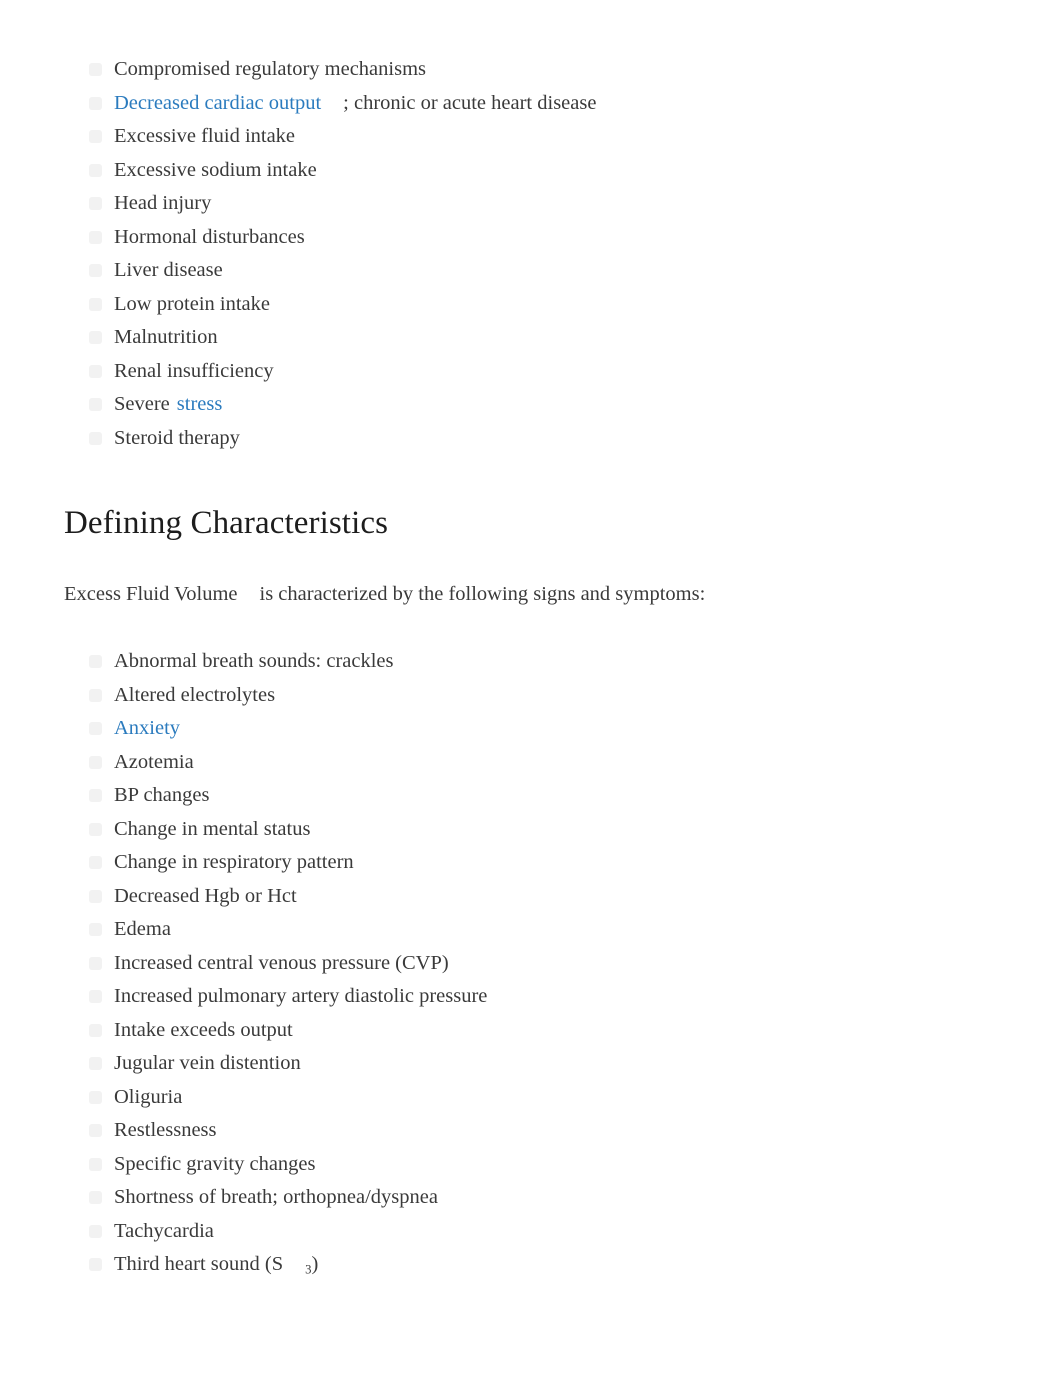 Image resolution: width=1062 pixels, height=1377 pixels. I want to click on list-item-label: Jugular vein distention, so click(207, 1063).